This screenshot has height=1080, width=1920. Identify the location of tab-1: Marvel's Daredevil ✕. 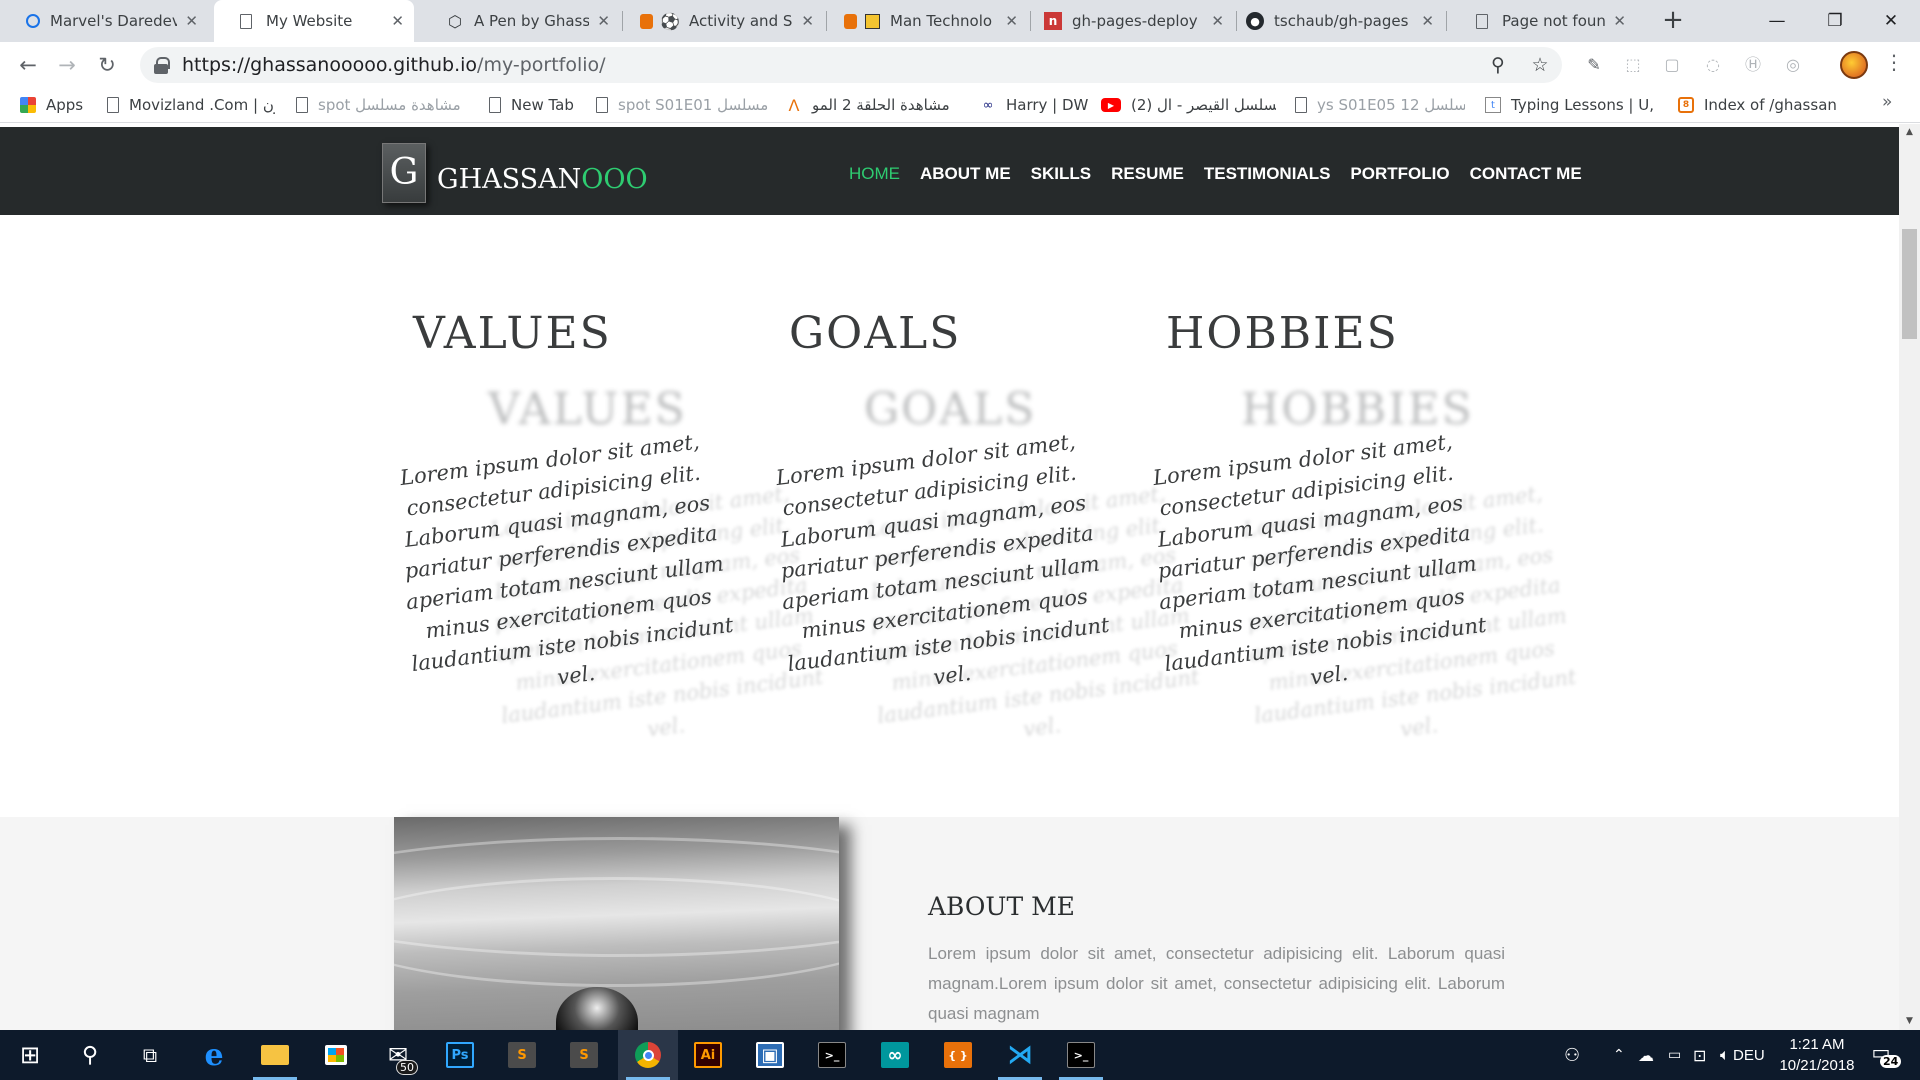
(104, 21).